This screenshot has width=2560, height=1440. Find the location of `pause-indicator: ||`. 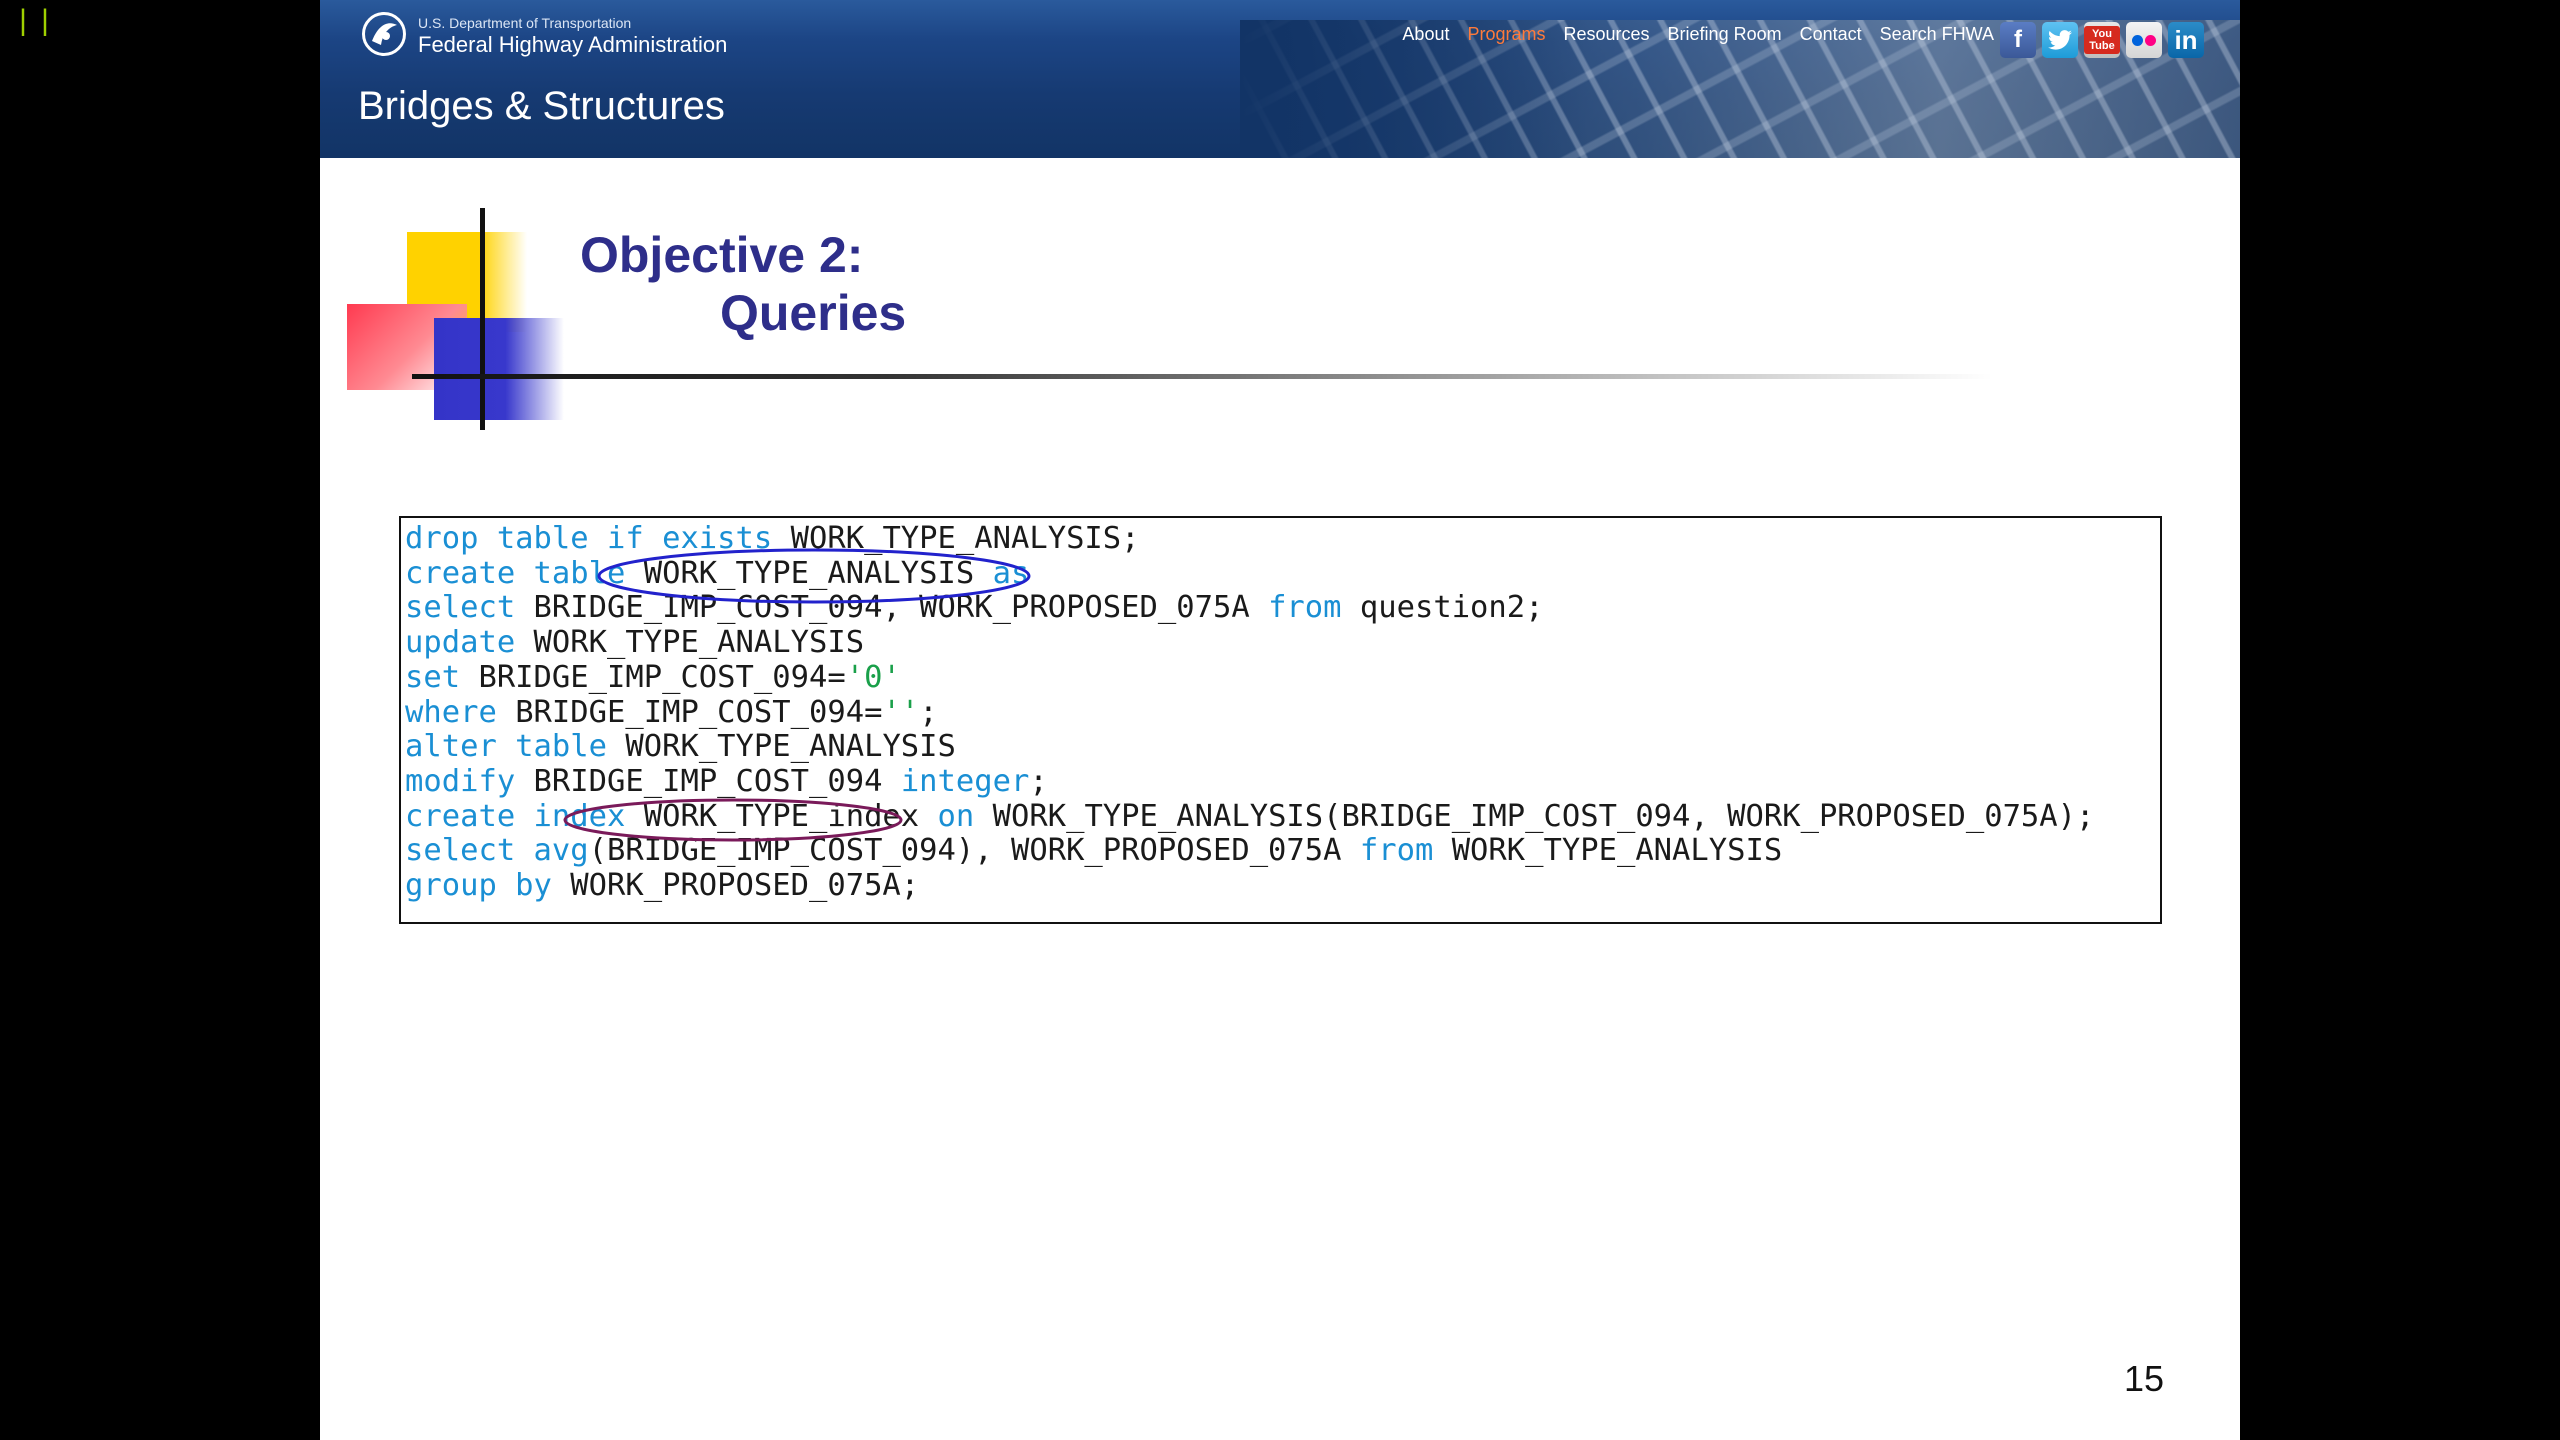

pause-indicator: || is located at coordinates (36, 23).